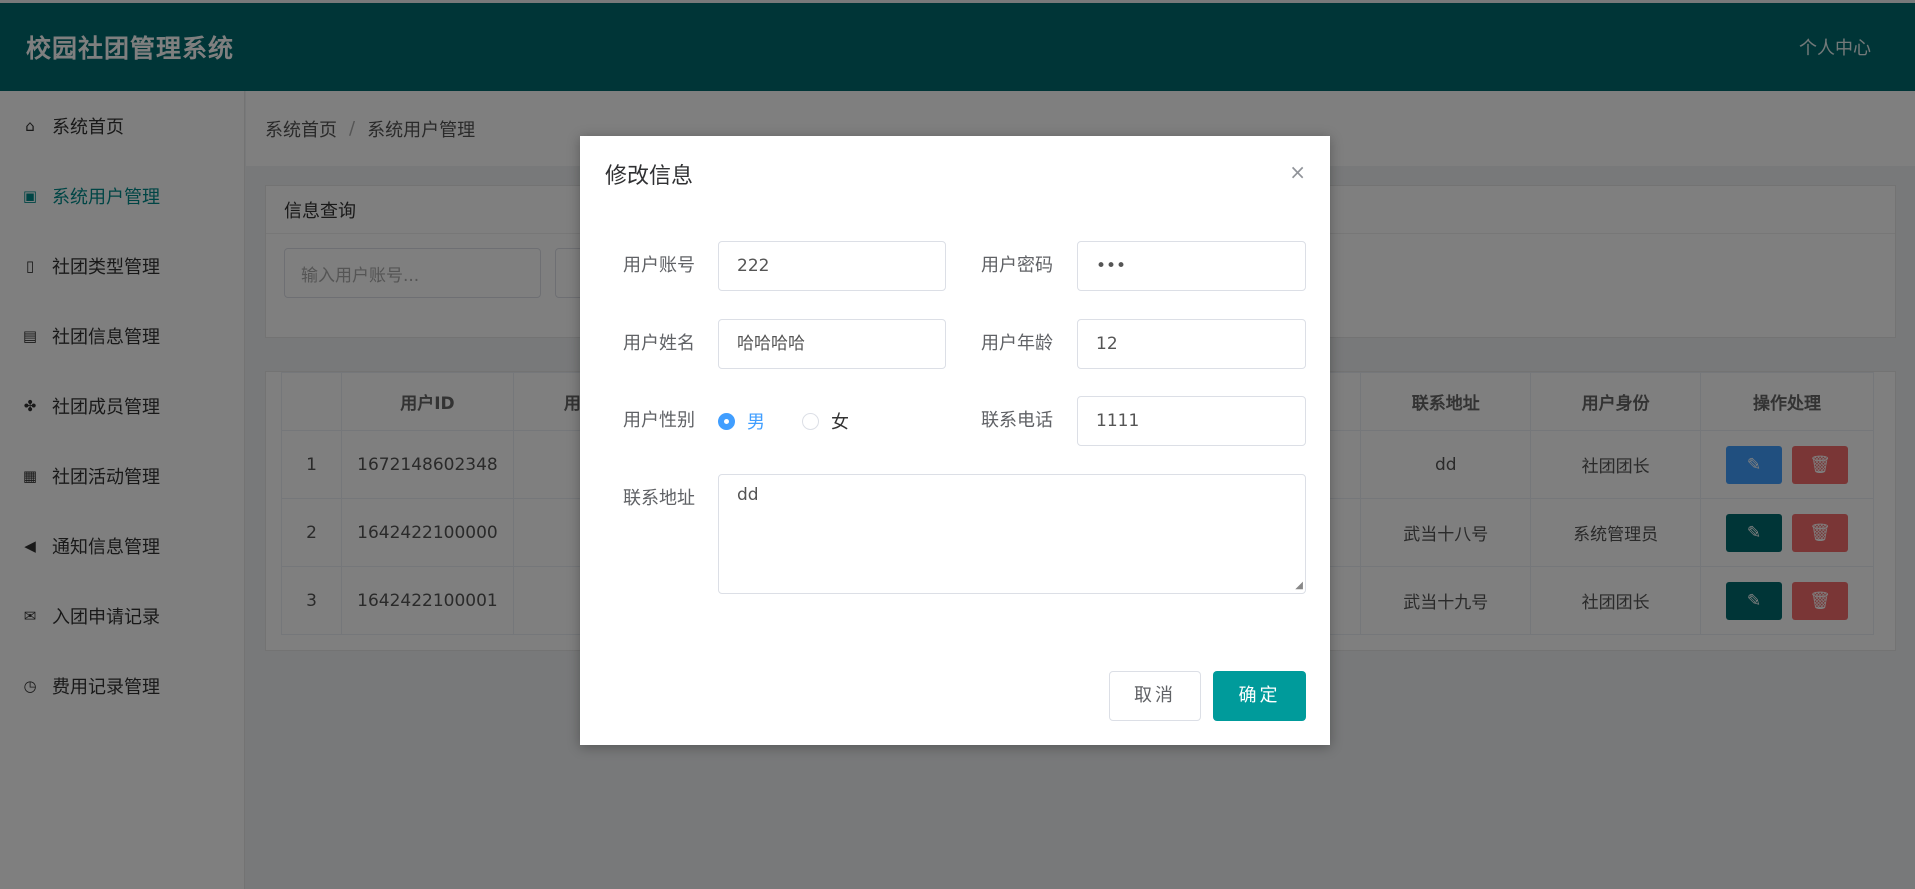 The image size is (1915, 889). I want to click on gender-radio-male: 男, so click(741, 421).